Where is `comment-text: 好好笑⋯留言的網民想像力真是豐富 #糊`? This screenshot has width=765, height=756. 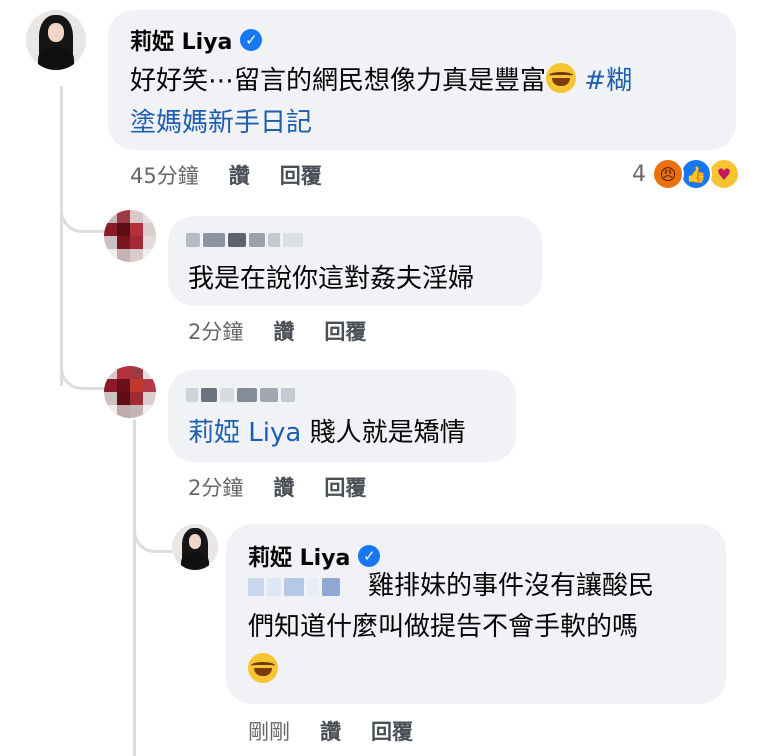 comment-text: 好好笑⋯留言的網民想像力真是豐富 #糊 is located at coordinates (381, 81).